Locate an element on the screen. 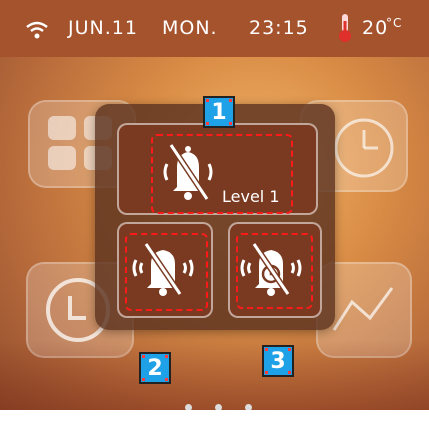 This screenshot has width=429, height=430. mode-label-level1: Level 1 is located at coordinates (251, 196).